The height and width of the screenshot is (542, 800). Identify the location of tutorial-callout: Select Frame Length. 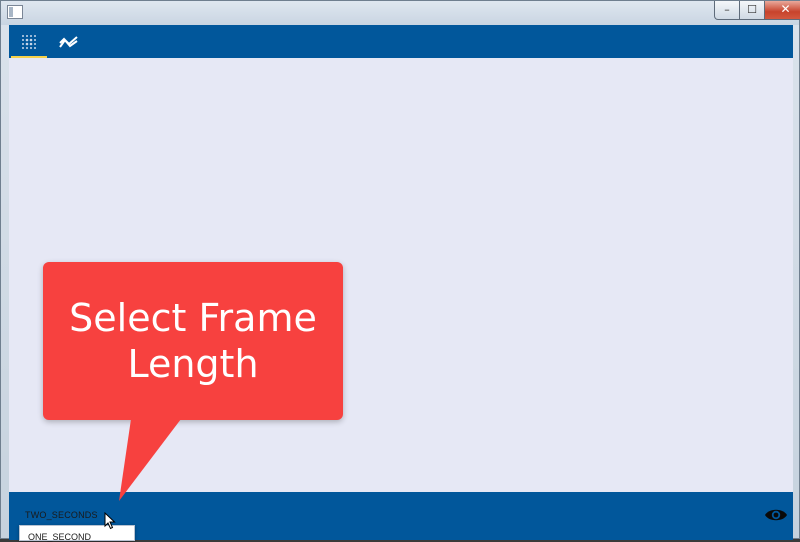
(193, 341).